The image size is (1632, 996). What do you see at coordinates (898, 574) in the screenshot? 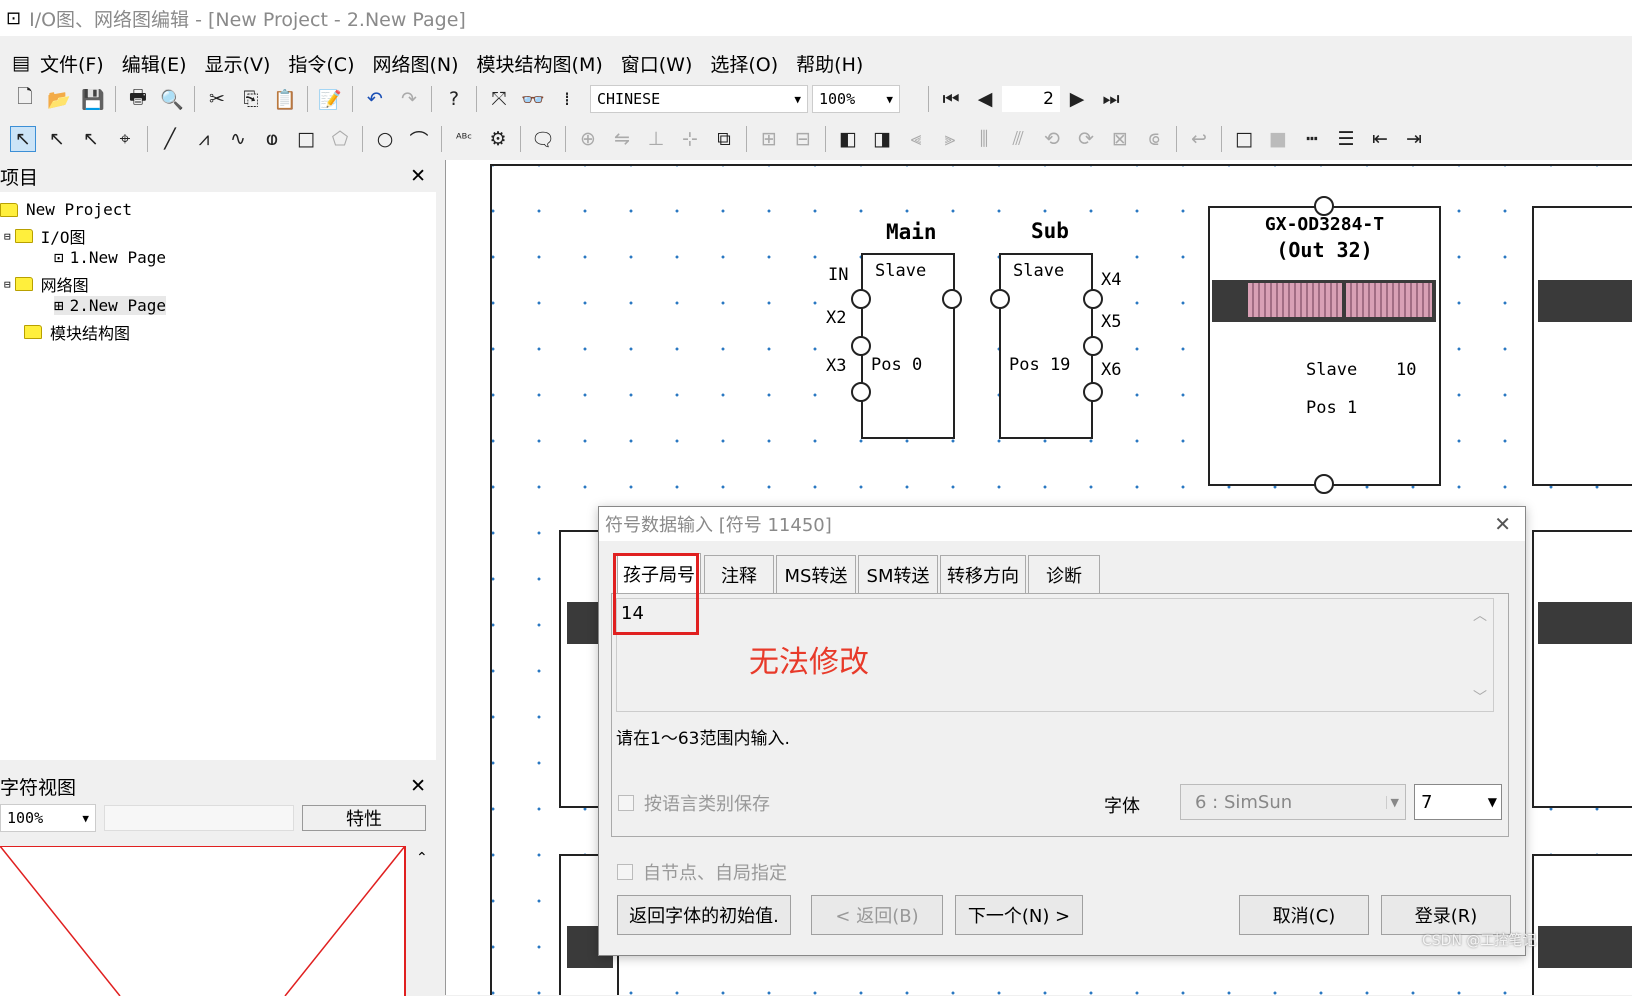
I see `tab-sm-transfer: SM转送` at bounding box center [898, 574].